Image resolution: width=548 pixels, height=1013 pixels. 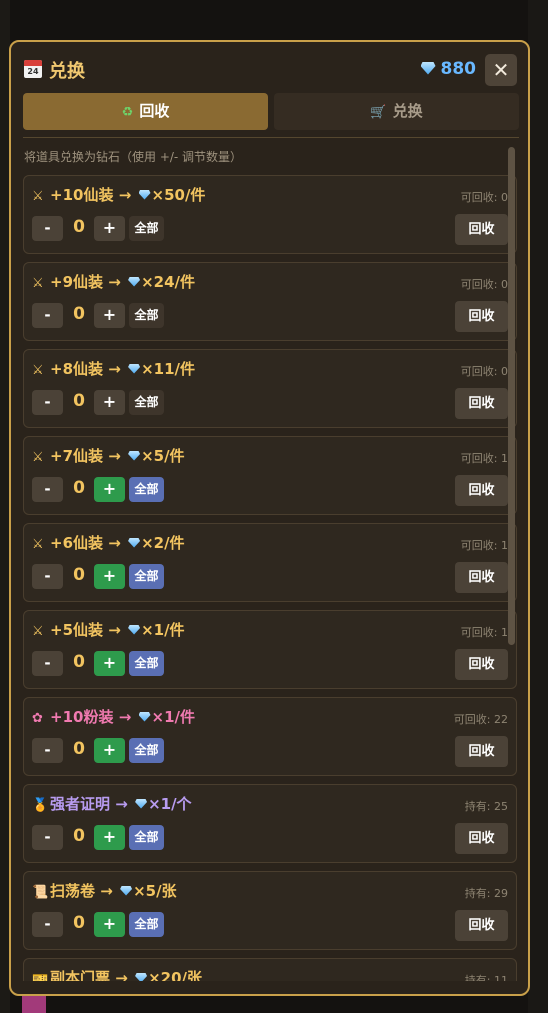 I want to click on recycle-icon: ♻, so click(x=127, y=112).